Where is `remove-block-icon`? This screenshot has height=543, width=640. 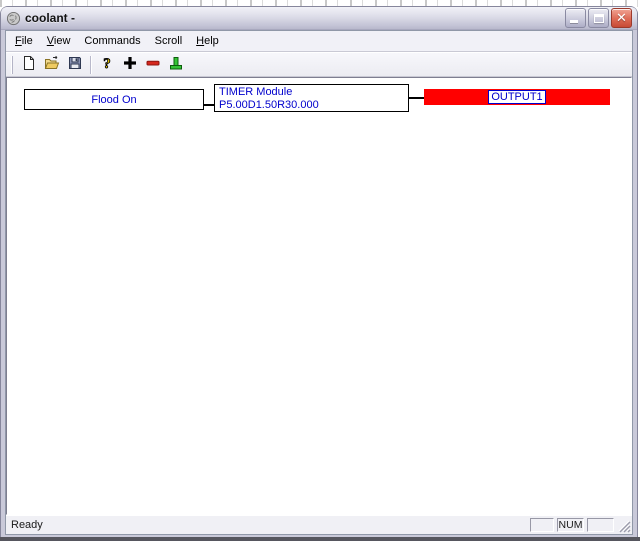 remove-block-icon is located at coordinates (153, 64).